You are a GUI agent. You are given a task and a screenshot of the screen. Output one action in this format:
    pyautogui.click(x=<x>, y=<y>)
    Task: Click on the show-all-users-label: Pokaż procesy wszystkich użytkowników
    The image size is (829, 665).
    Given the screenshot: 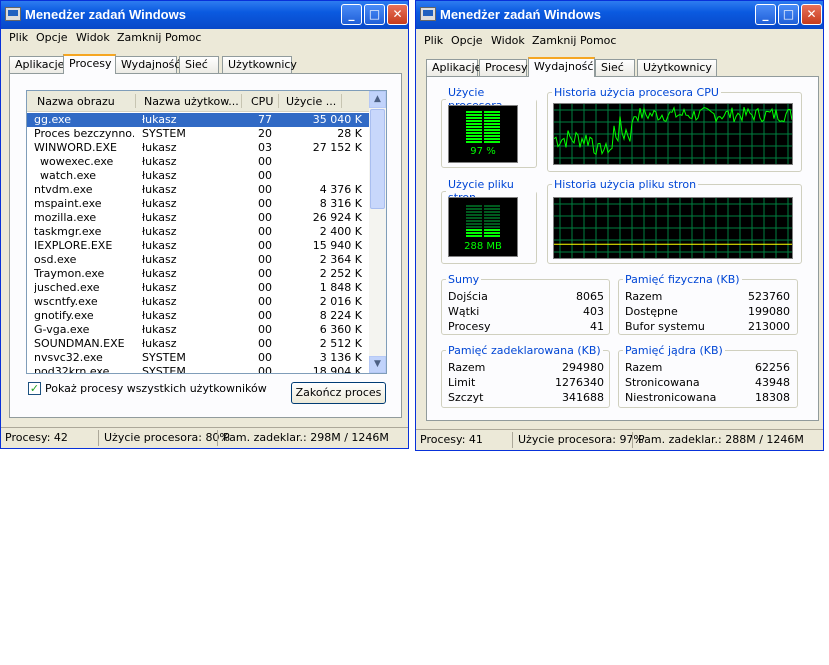 What is the action you would take?
    pyautogui.click(x=156, y=388)
    